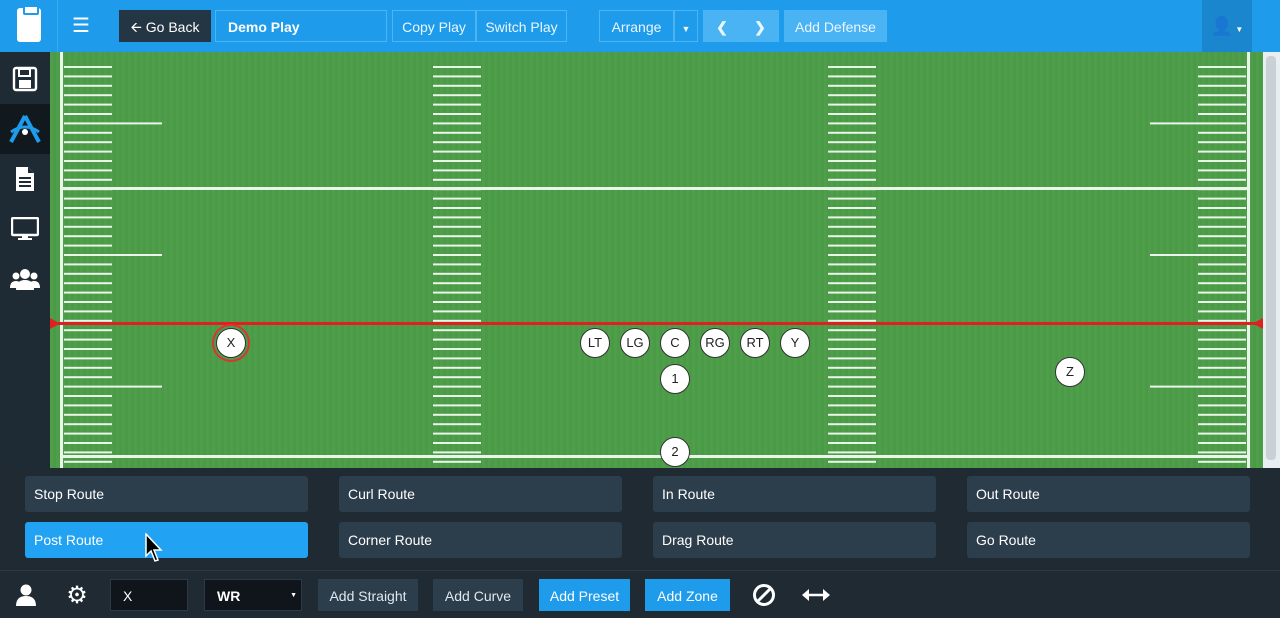 This screenshot has width=1280, height=618. What do you see at coordinates (25, 129) in the screenshot?
I see `sidebar-item-playbook` at bounding box center [25, 129].